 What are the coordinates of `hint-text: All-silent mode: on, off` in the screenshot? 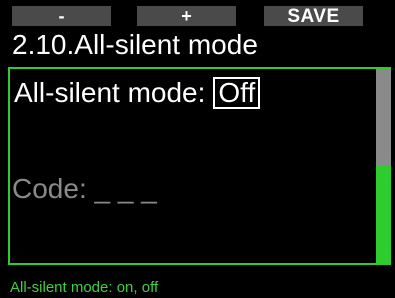 It's located at (84, 287).